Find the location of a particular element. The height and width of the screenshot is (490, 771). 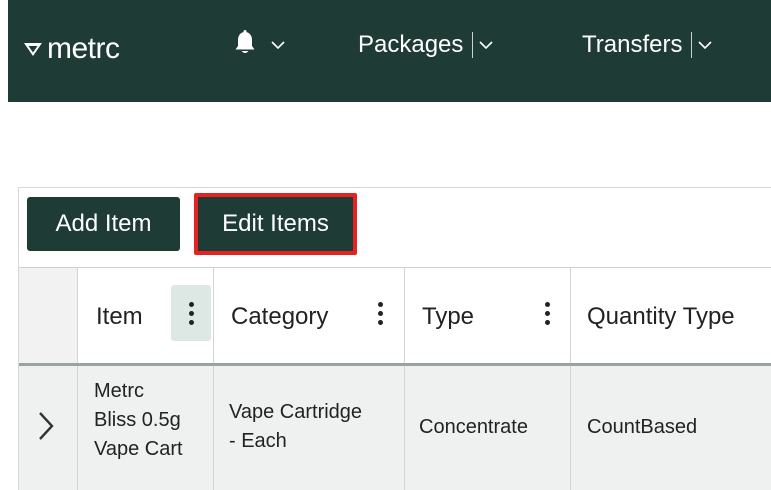

column-header-label: Item is located at coordinates (119, 316).